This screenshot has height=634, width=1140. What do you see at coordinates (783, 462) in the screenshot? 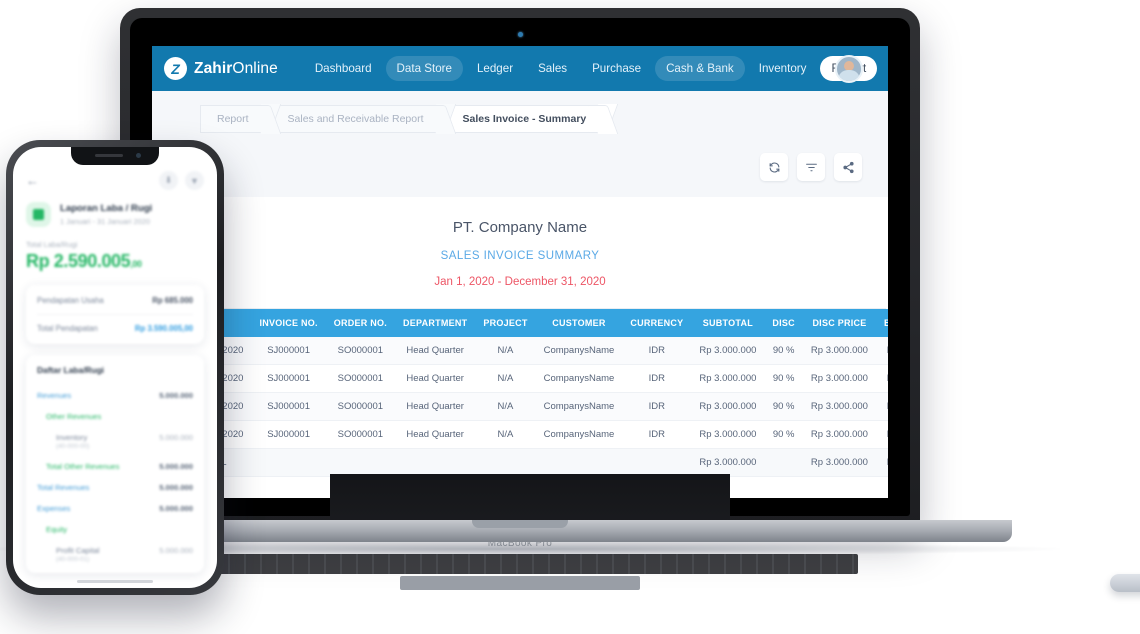
I see `grand-total-disc` at bounding box center [783, 462].